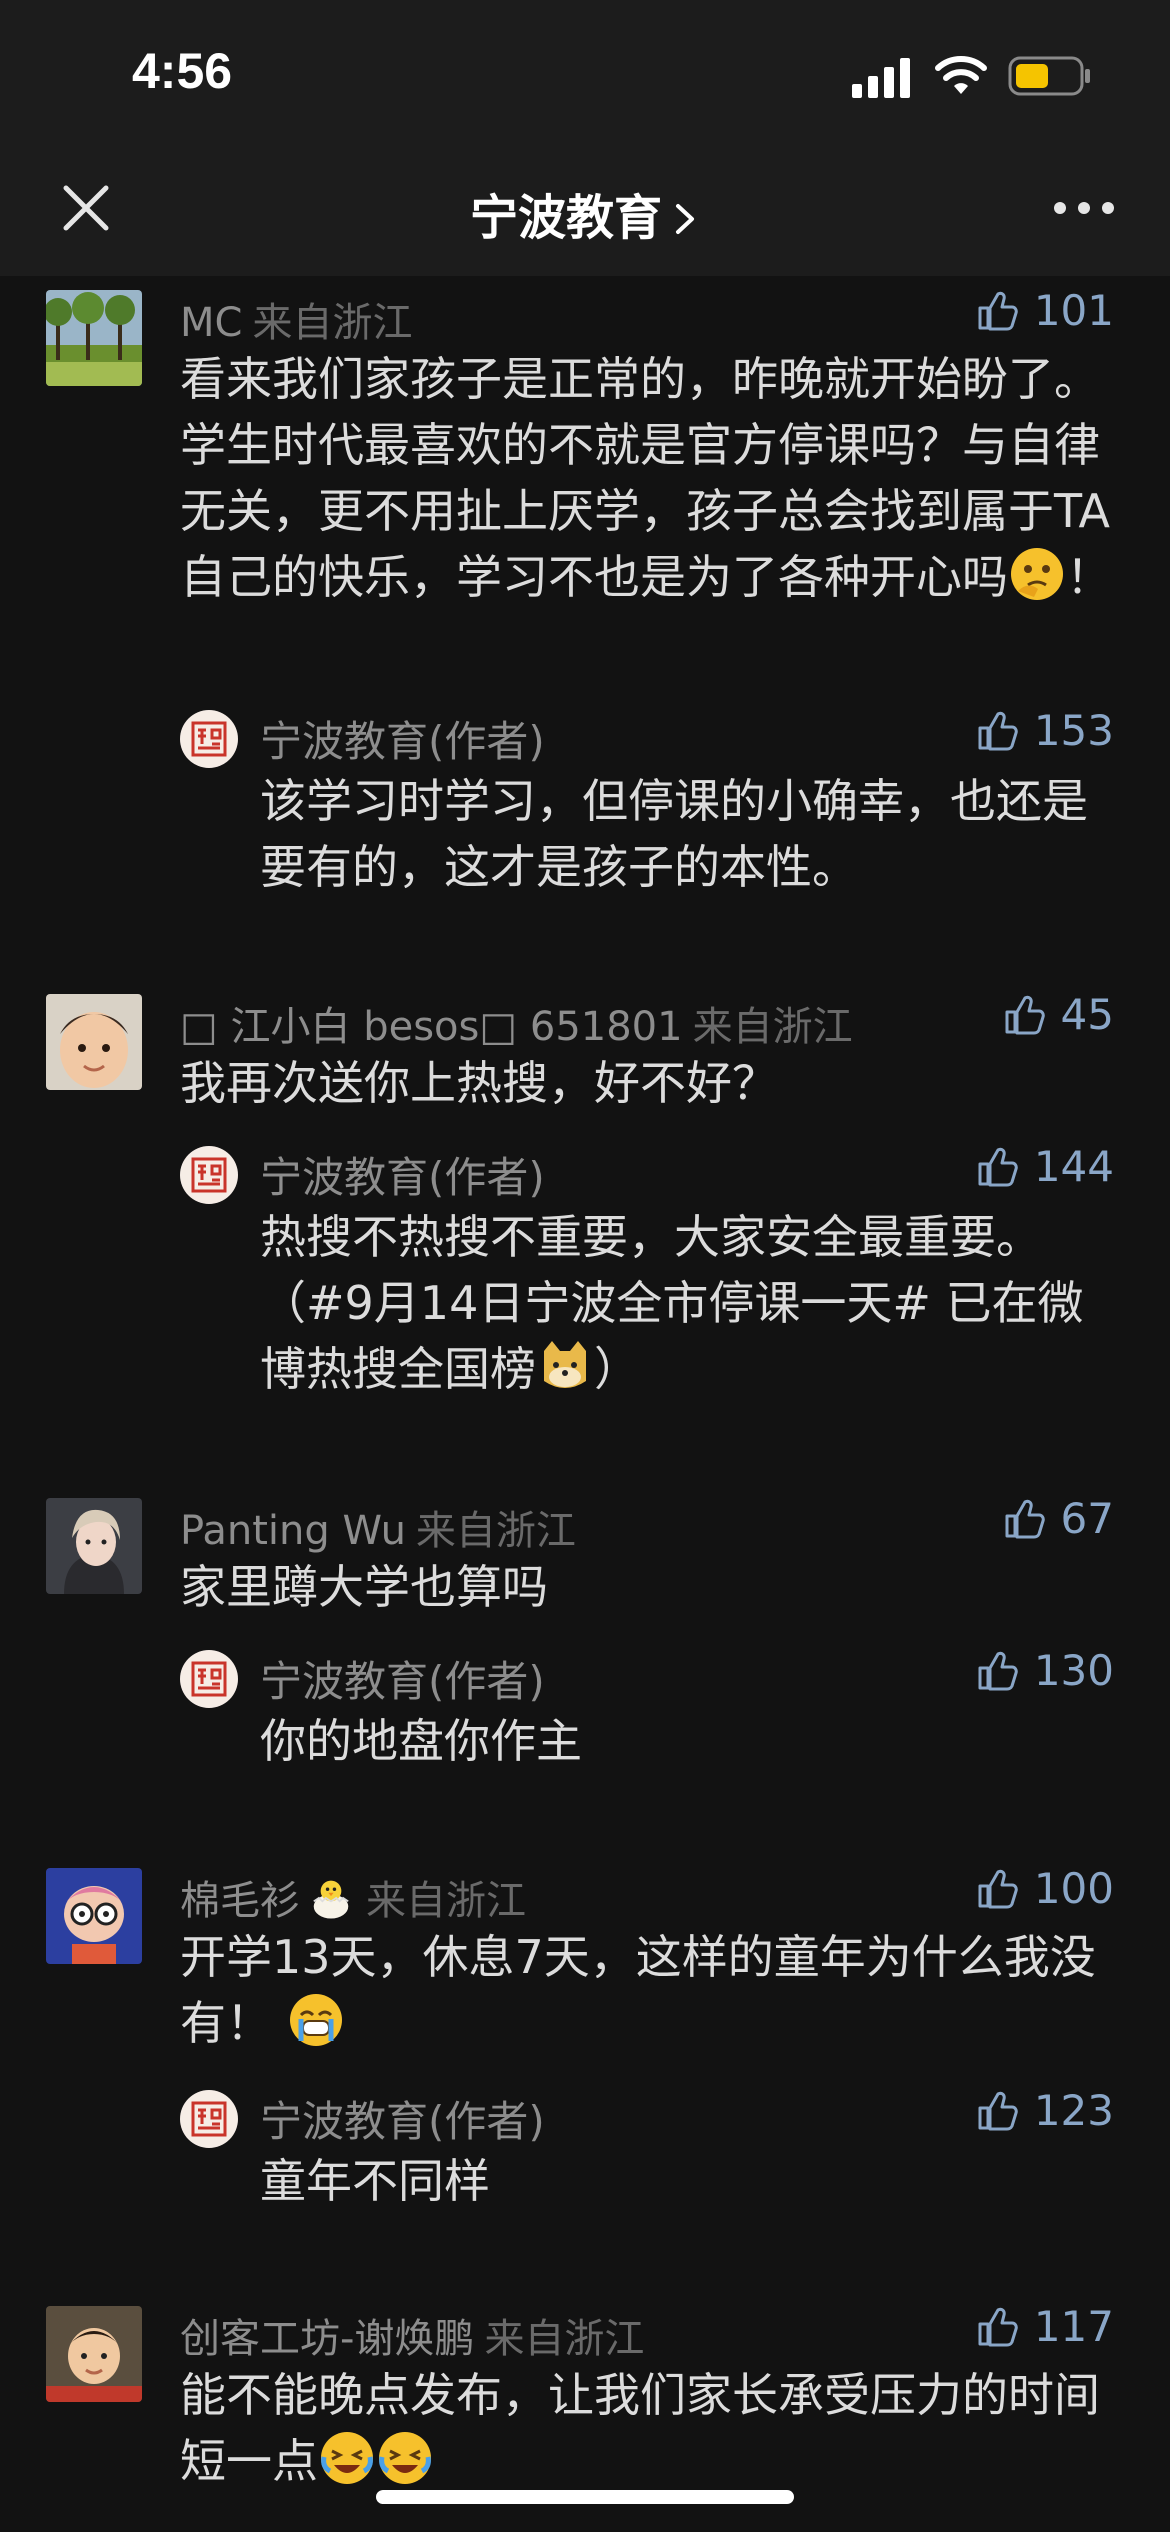 This screenshot has height=2532, width=1170. I want to click on trees-avatar-image, so click(94, 338).